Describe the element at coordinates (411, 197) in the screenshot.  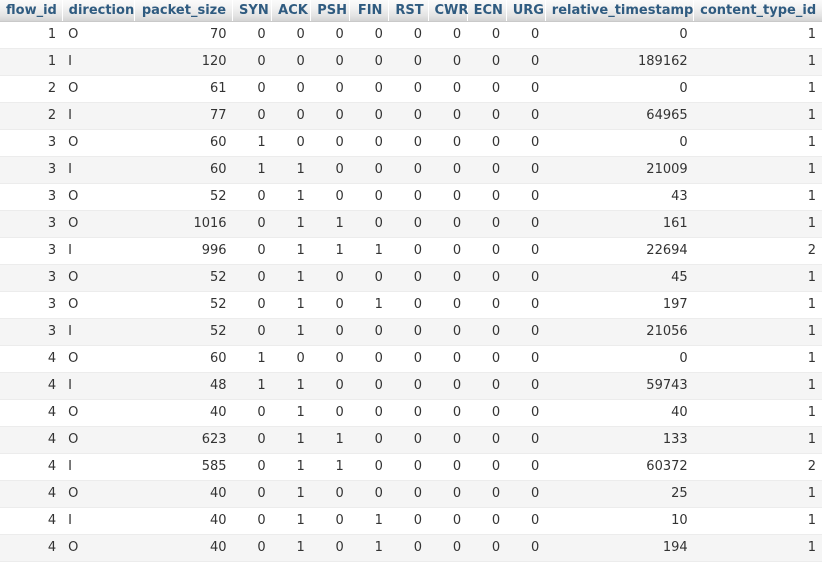
I see `table-row: 3 O 52 0 1 0 0 0 0 0 0 43 1` at that location.